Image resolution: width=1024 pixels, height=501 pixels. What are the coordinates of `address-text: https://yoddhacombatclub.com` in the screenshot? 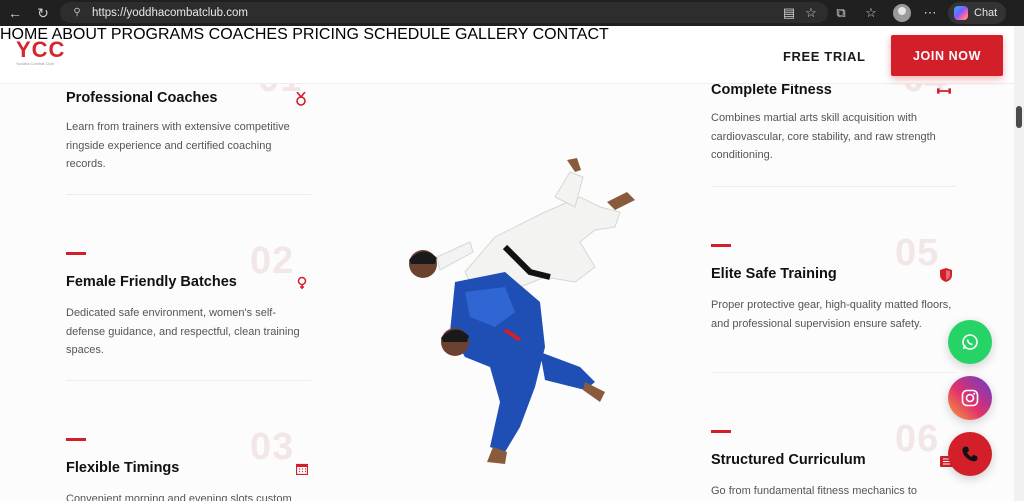 It's located at (170, 12).